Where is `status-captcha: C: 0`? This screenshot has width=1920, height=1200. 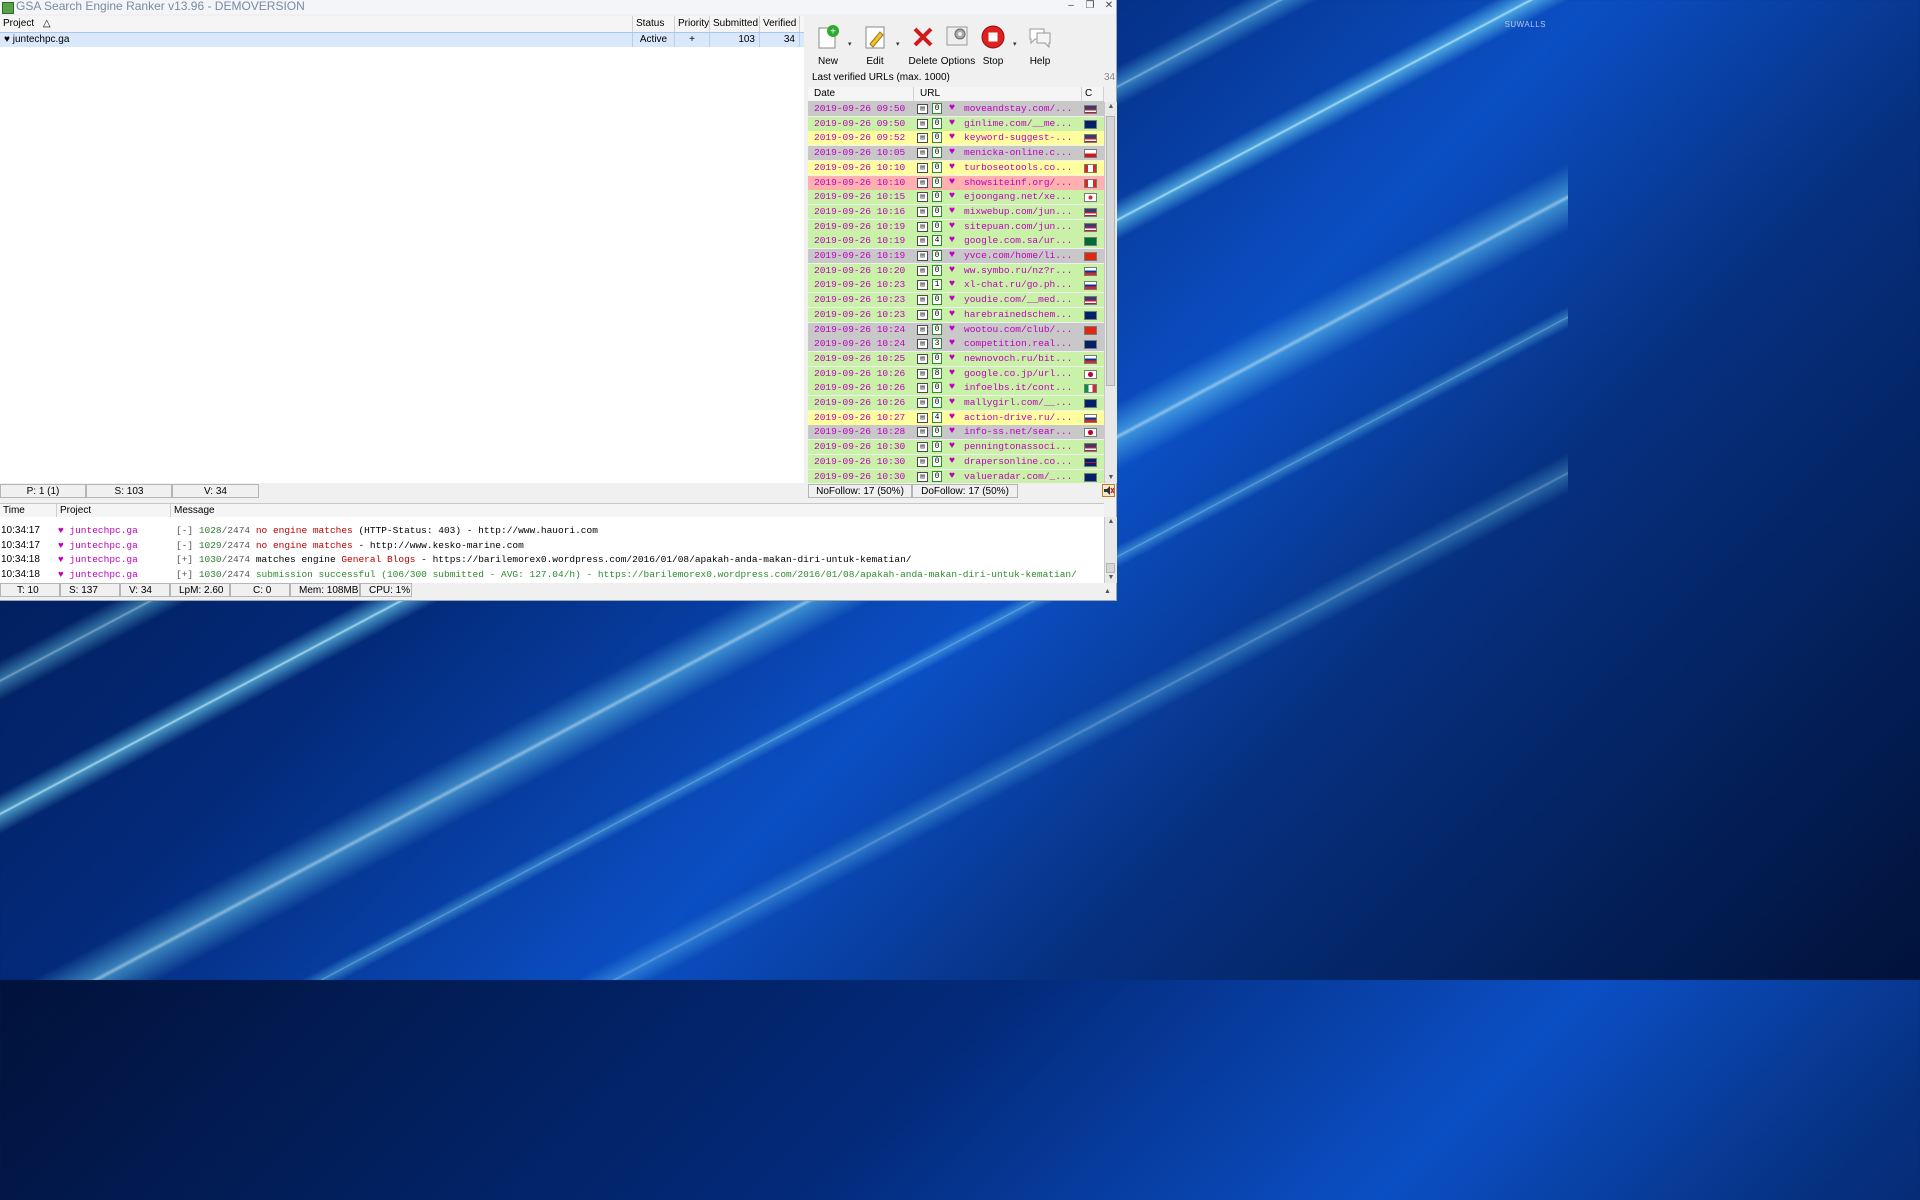 status-captcha: C: 0 is located at coordinates (260, 590).